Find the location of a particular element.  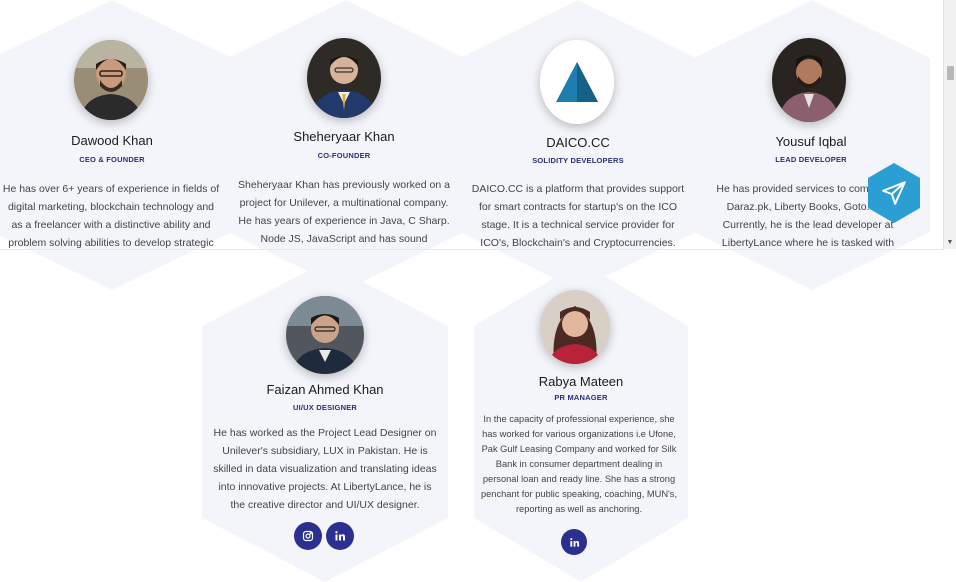

scroll-down-icon: ▼ is located at coordinates (950, 243).